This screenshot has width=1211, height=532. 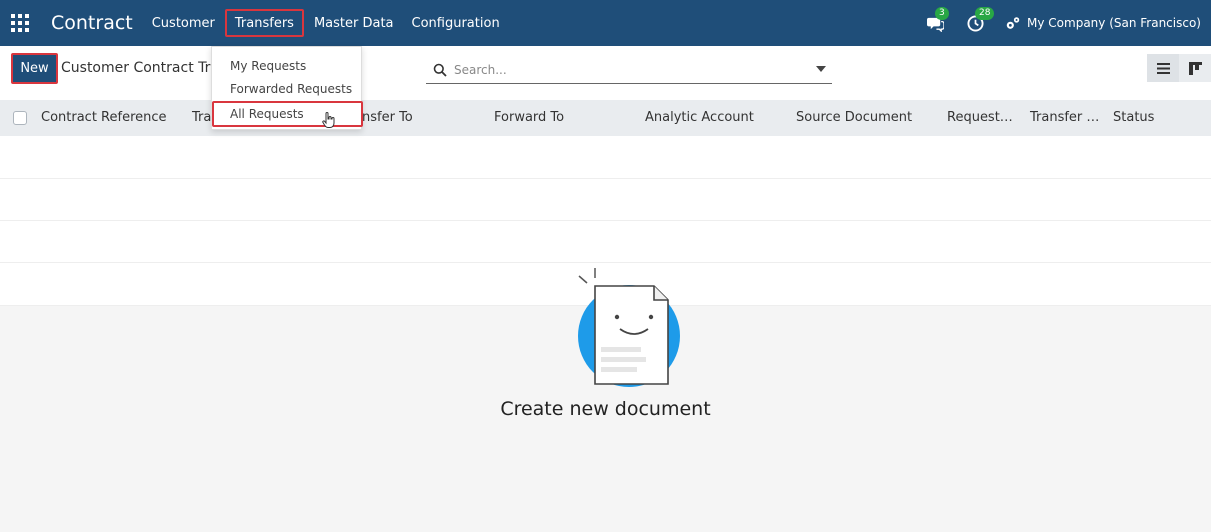 What do you see at coordinates (1114, 23) in the screenshot?
I see `company-name: My Company (San Francisco)` at bounding box center [1114, 23].